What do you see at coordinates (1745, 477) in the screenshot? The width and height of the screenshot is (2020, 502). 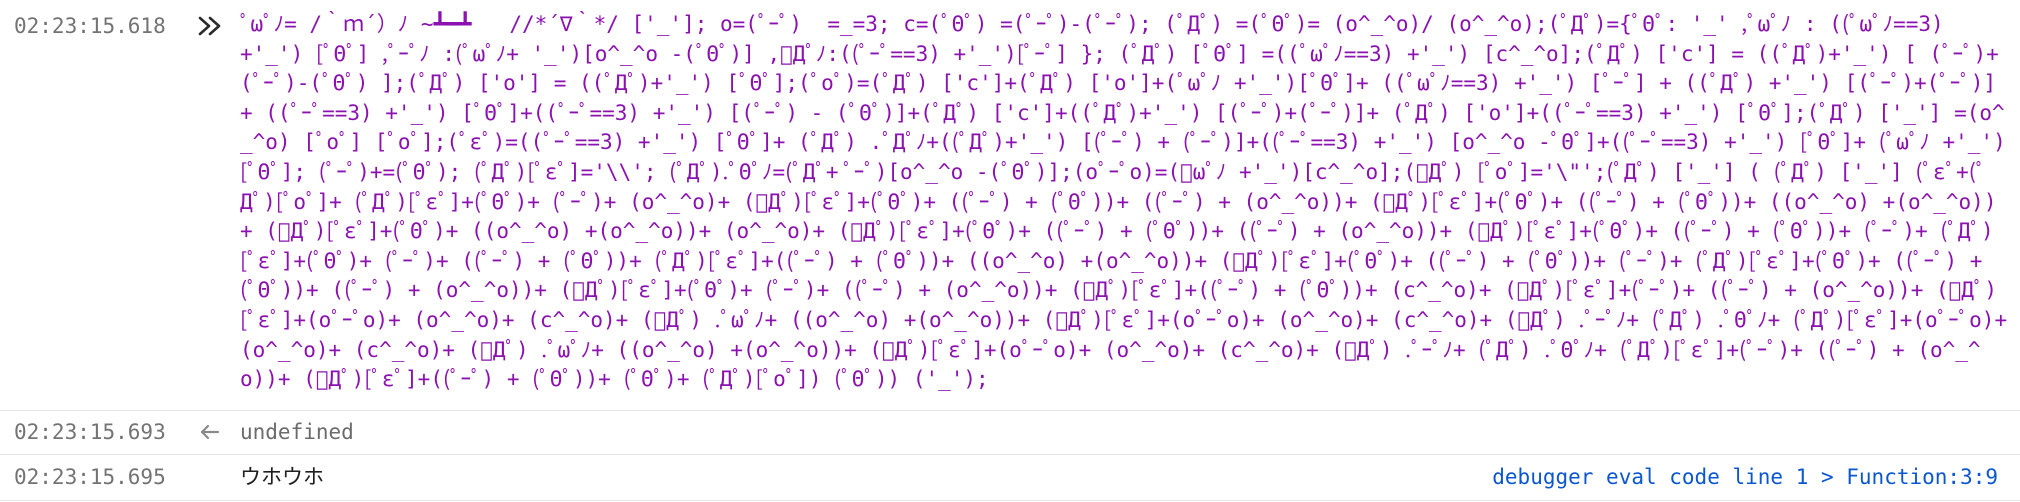 I see `source-location-link: debugger eval code line 1 > Function:3:9` at bounding box center [1745, 477].